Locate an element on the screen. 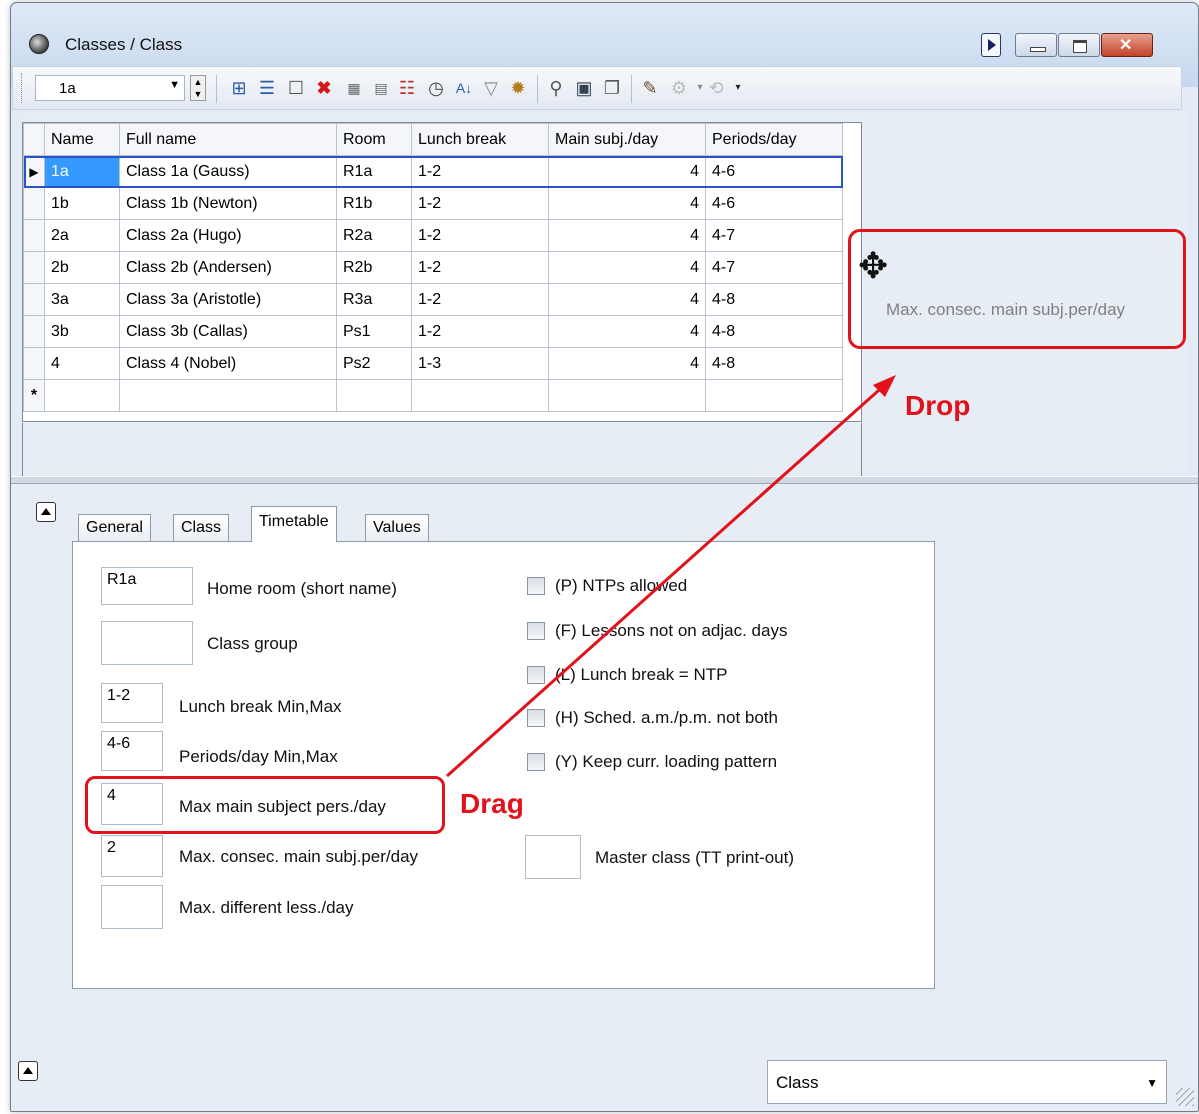 This screenshot has width=1199, height=1114. table-cell: Class 4 (Nobel) is located at coordinates (228, 363).